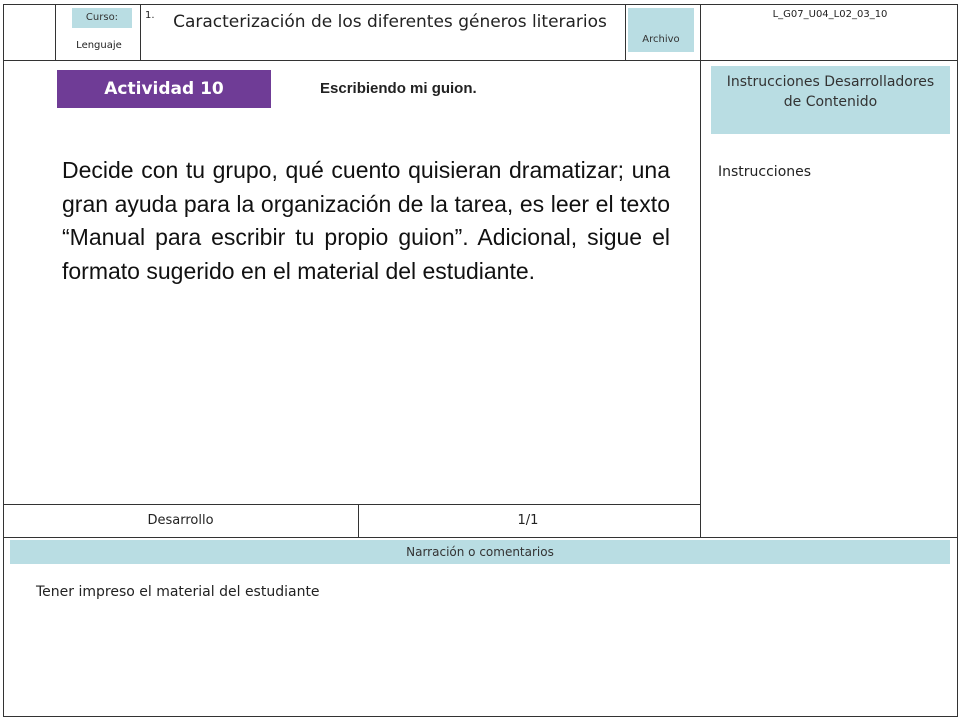 This screenshot has height=720, width=960. I want to click on archive-button: Archivo, so click(661, 30).